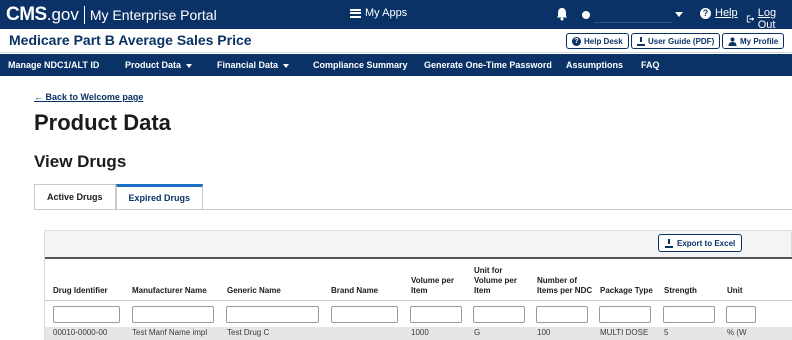 This screenshot has width=792, height=340. Describe the element at coordinates (173, 314) in the screenshot. I see `filter-manufacturer-name` at that location.